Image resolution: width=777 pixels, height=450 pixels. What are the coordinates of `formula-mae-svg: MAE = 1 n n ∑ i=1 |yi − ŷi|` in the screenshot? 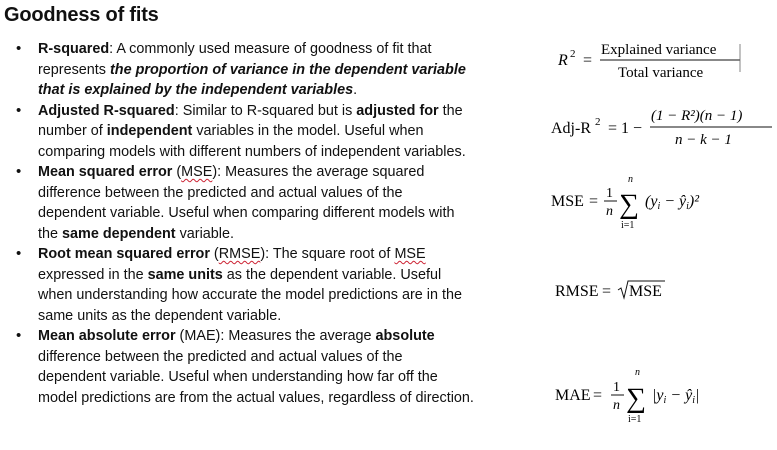 It's located at (627, 396).